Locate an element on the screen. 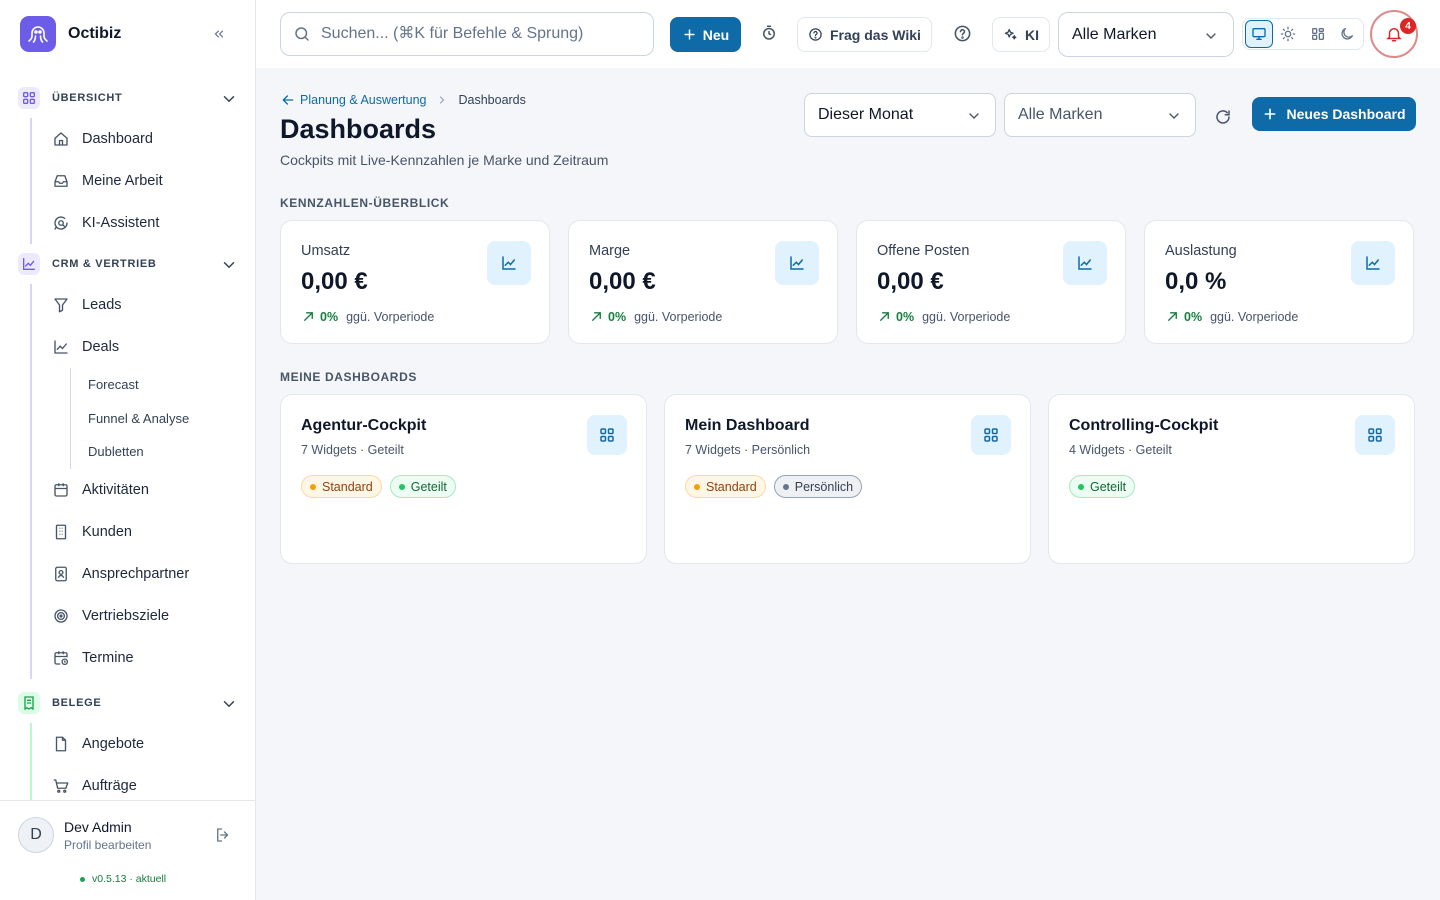 Image resolution: width=1440 pixels, height=900 pixels. dashboard-meta: 7 Widgets · Persönlich is located at coordinates (748, 450).